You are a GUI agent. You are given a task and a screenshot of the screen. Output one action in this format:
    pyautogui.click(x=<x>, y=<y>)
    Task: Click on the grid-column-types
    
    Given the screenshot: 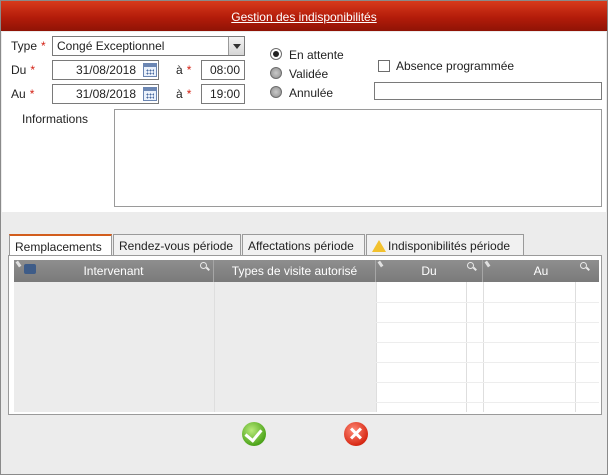 What is the action you would take?
    pyautogui.click(x=295, y=347)
    